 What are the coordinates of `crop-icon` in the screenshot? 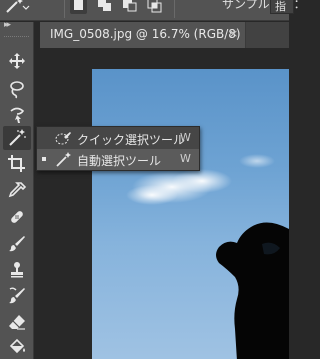 It's located at (17, 164).